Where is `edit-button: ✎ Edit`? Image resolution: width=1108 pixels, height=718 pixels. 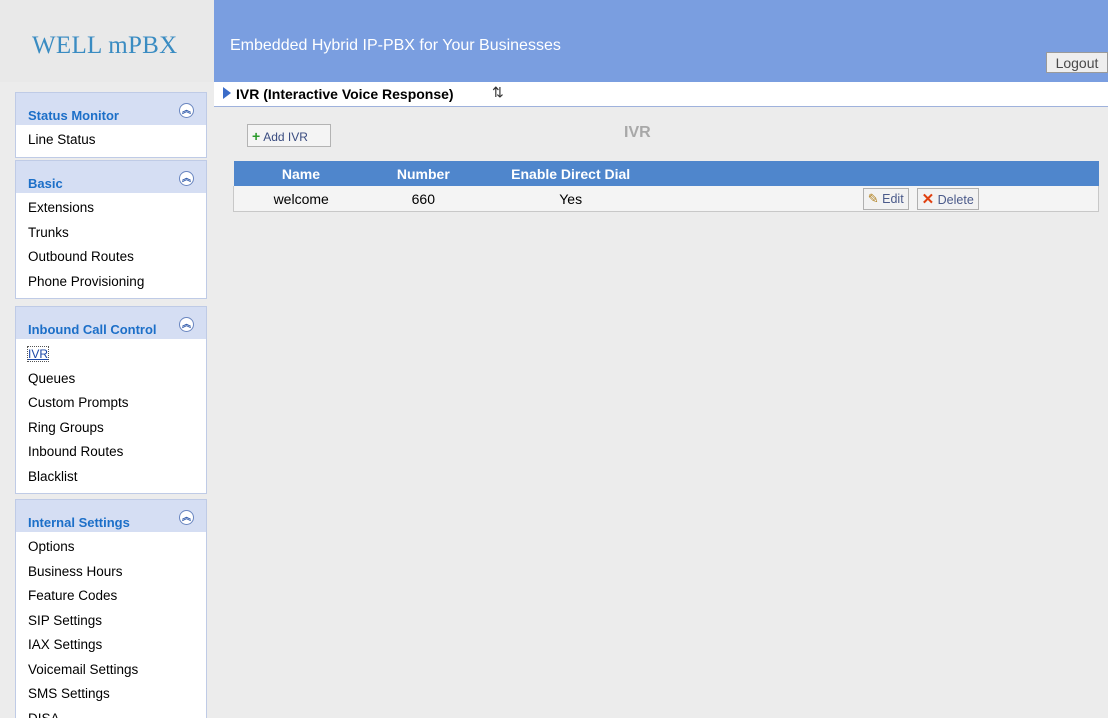
edit-button: ✎ Edit is located at coordinates (885, 198).